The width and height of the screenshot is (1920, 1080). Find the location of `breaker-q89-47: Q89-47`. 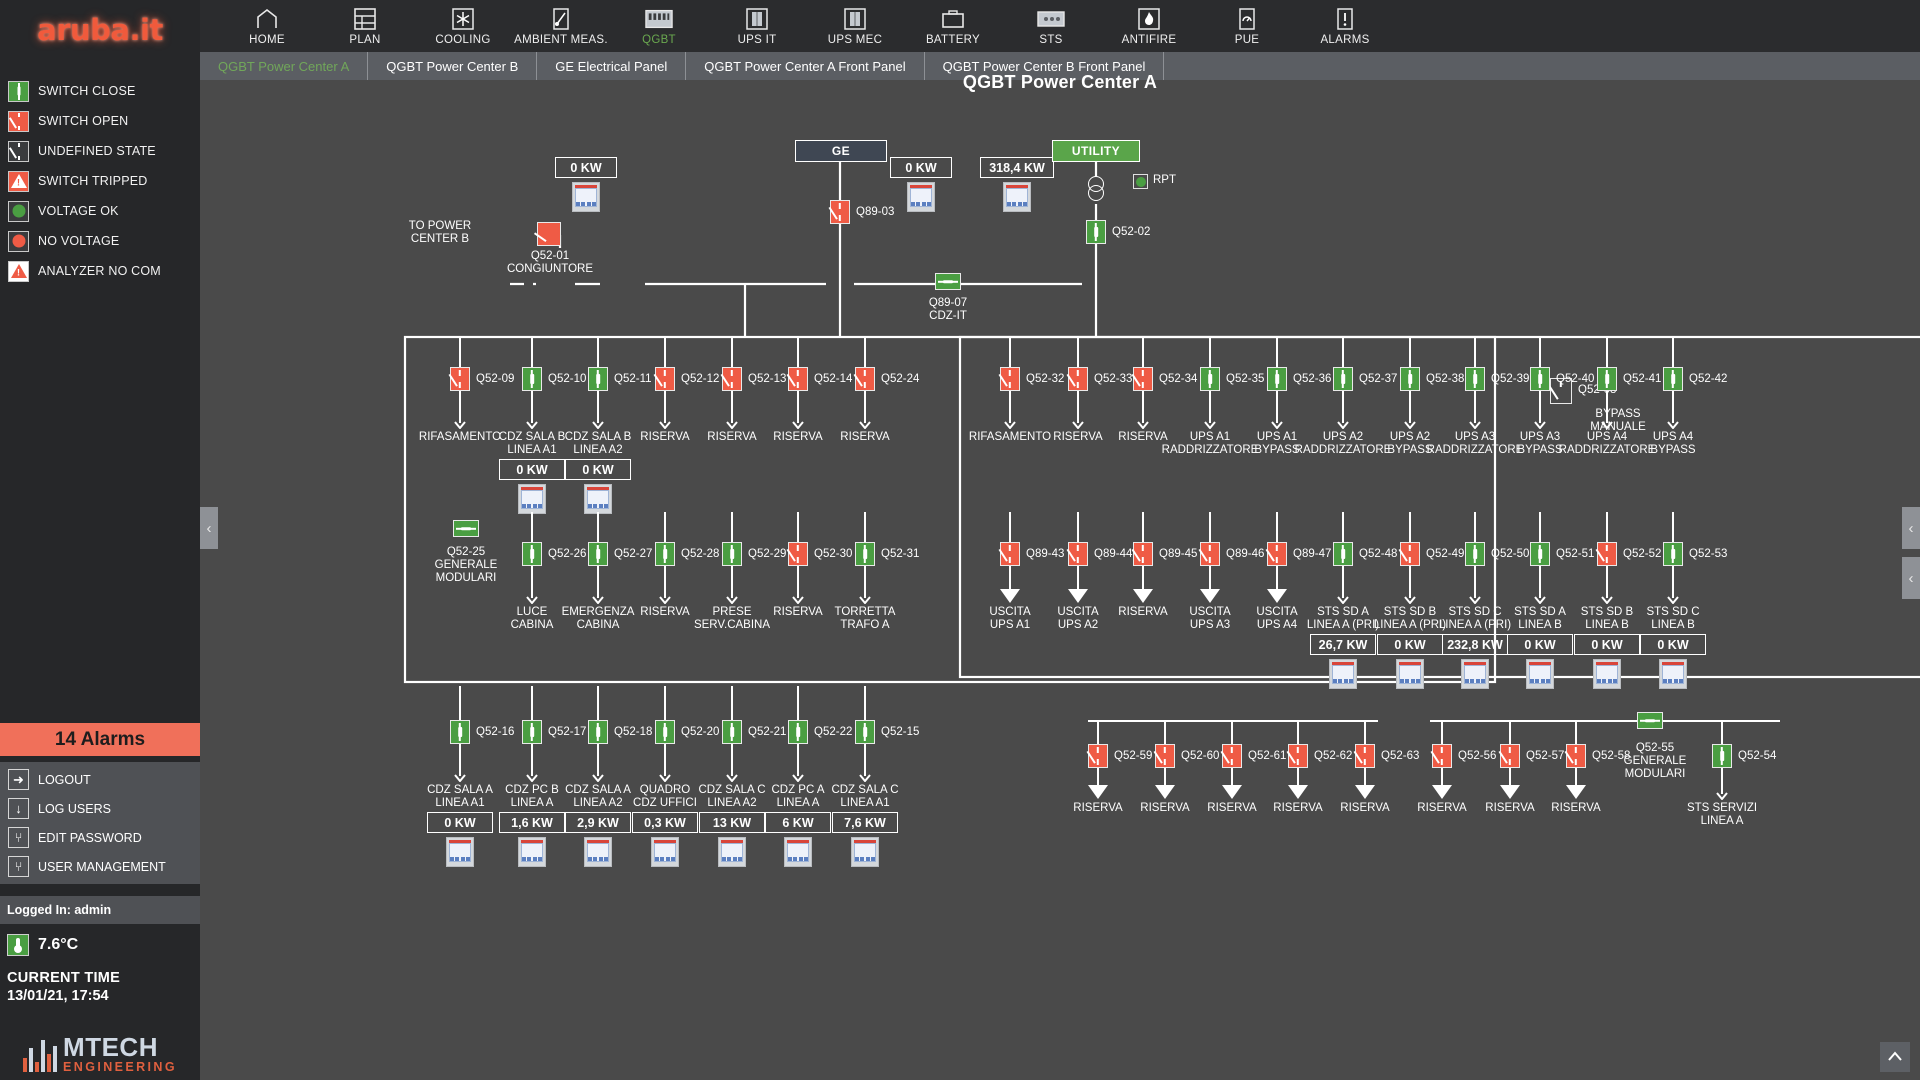

breaker-q89-47: Q89-47 is located at coordinates (1298, 554).